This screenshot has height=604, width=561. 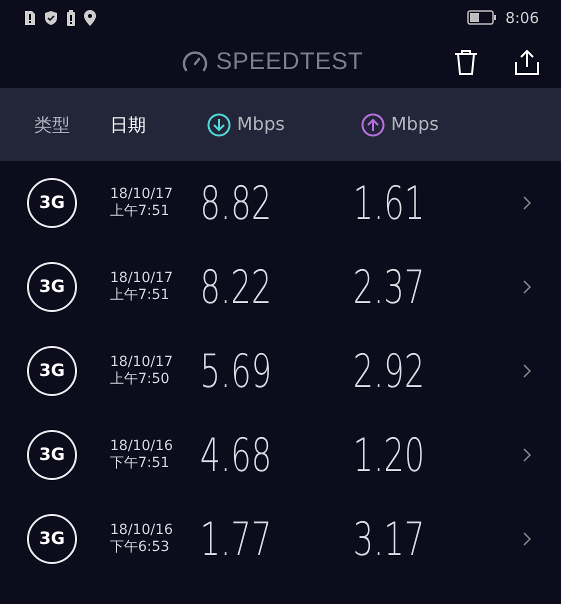 I want to click on download-icon, so click(x=219, y=124).